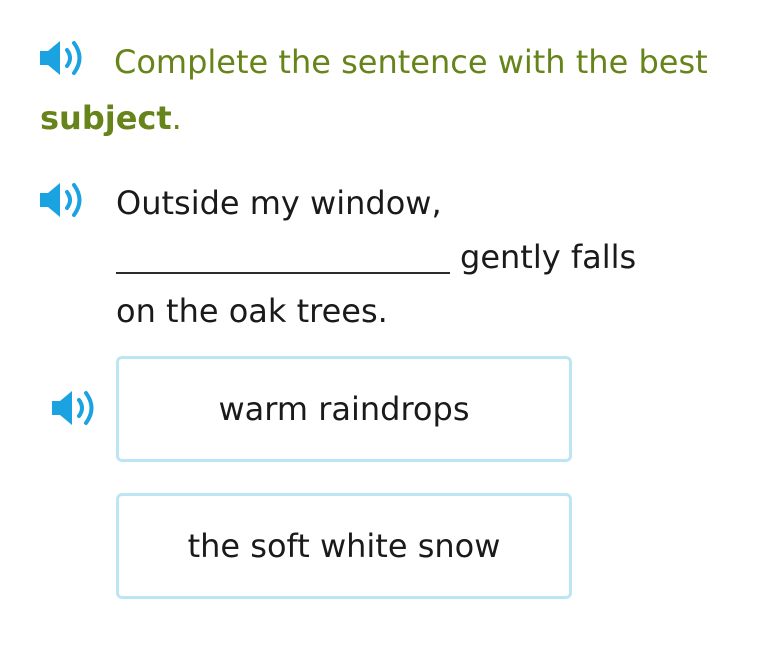  I want to click on sentence-line-3: on the oak trees., so click(252, 311).